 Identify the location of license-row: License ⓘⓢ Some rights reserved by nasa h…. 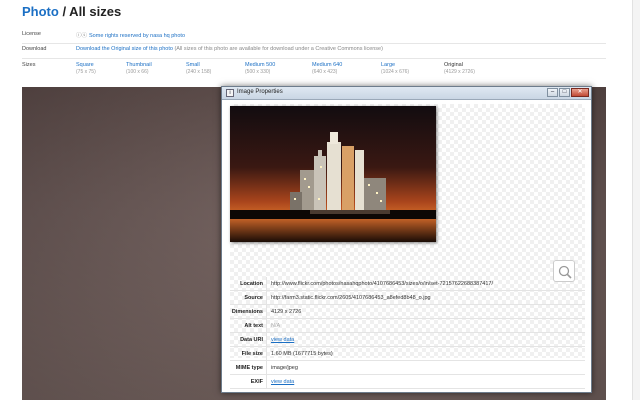
(314, 36).